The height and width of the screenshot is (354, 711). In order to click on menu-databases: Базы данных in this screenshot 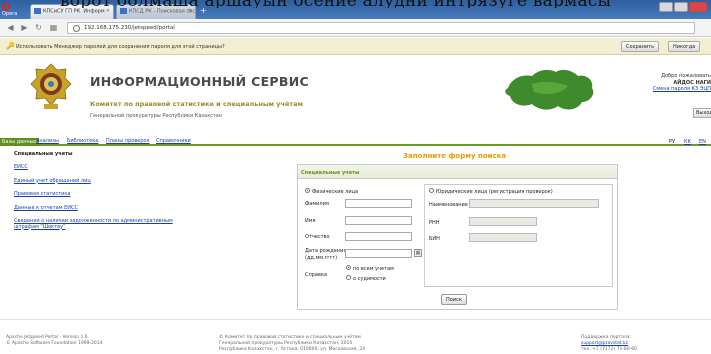, I will do `click(19, 142)`.